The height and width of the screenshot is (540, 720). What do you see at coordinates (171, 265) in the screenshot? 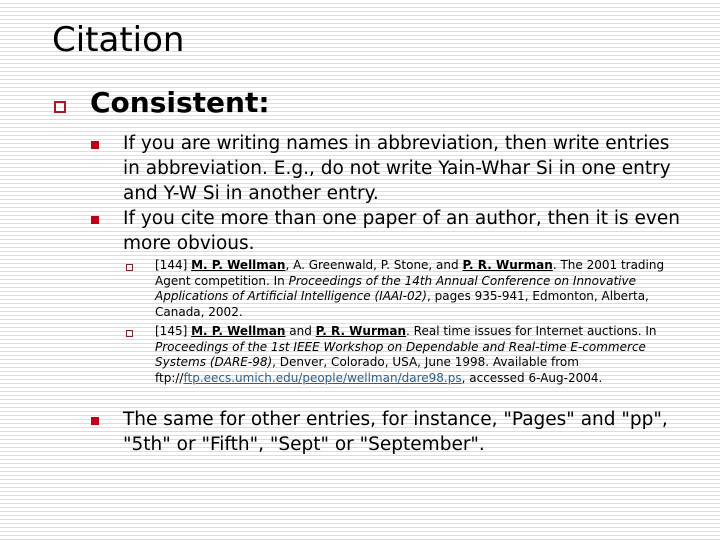
I see `ref-id: [144]` at bounding box center [171, 265].